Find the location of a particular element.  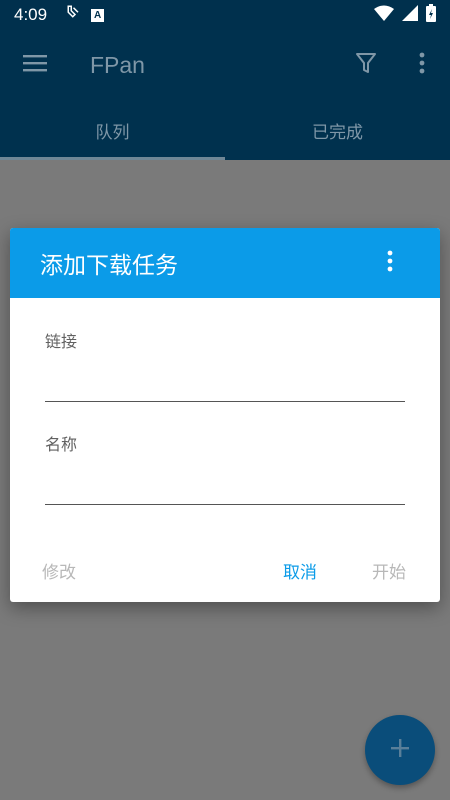

start-button: 开始 is located at coordinates (389, 570).